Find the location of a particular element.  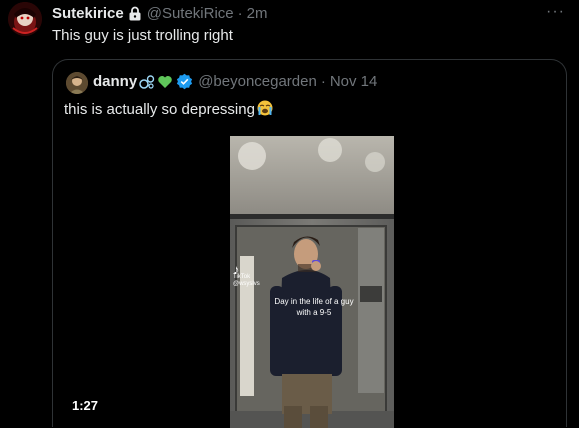

tiktok-watermark: ♪ TikTok @wsyslvs is located at coordinates (246, 275).